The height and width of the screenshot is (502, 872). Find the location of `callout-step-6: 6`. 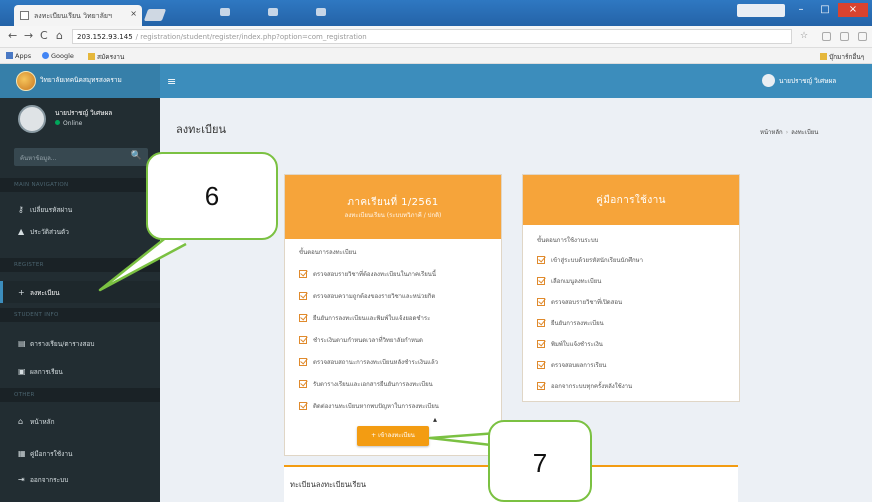

callout-step-6: 6 is located at coordinates (212, 196).